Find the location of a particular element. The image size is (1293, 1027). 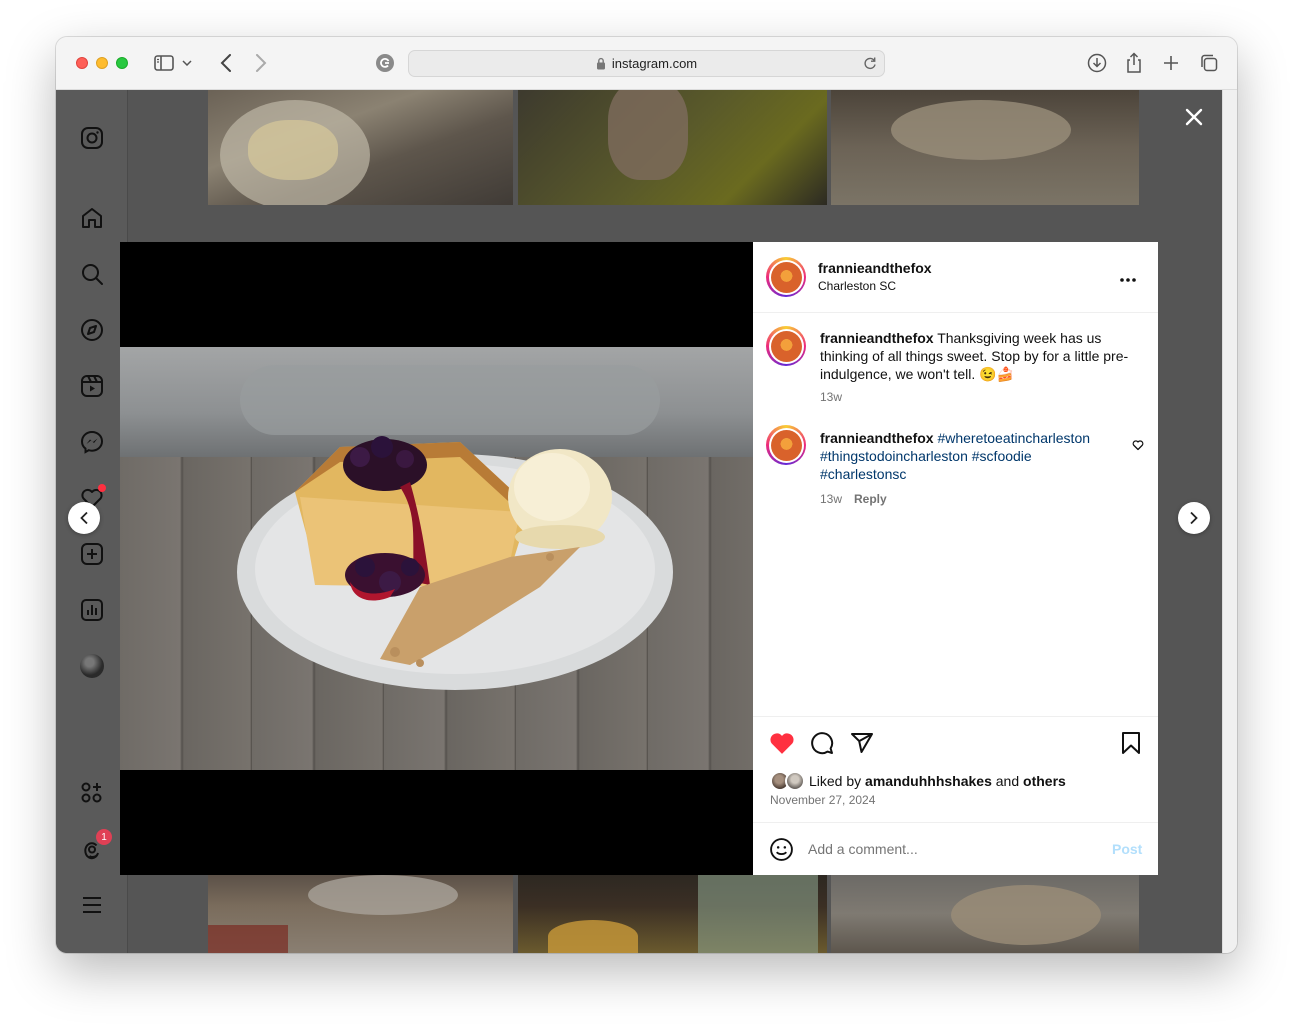

reels-icon is located at coordinates (92, 386).